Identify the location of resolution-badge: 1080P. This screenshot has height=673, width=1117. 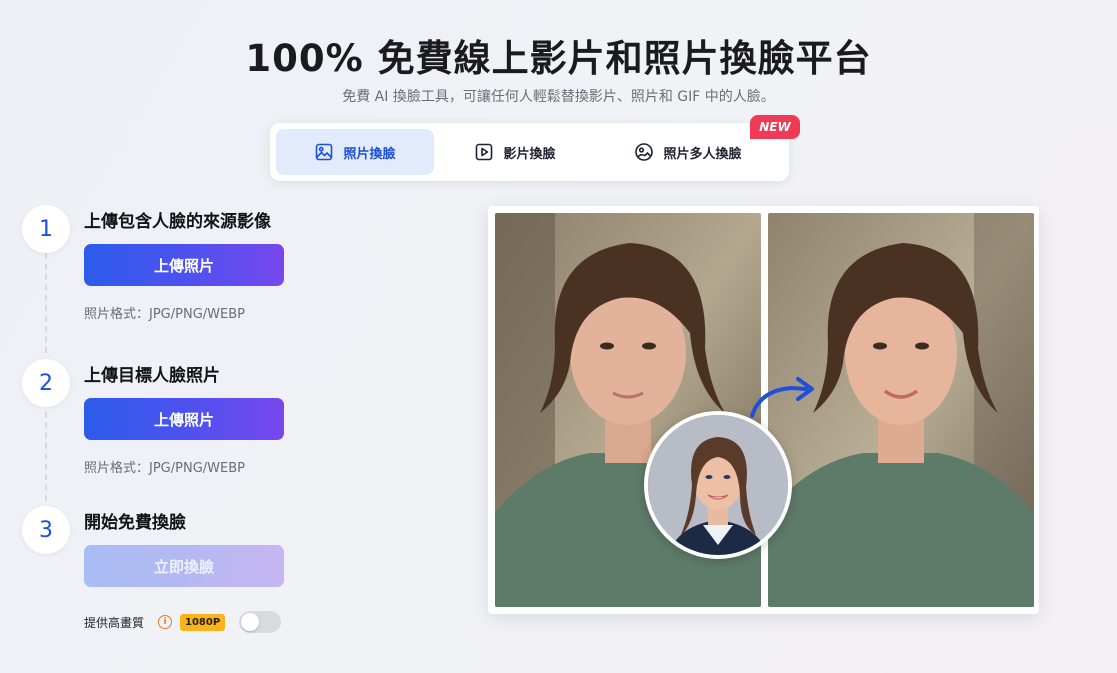
(203, 622).